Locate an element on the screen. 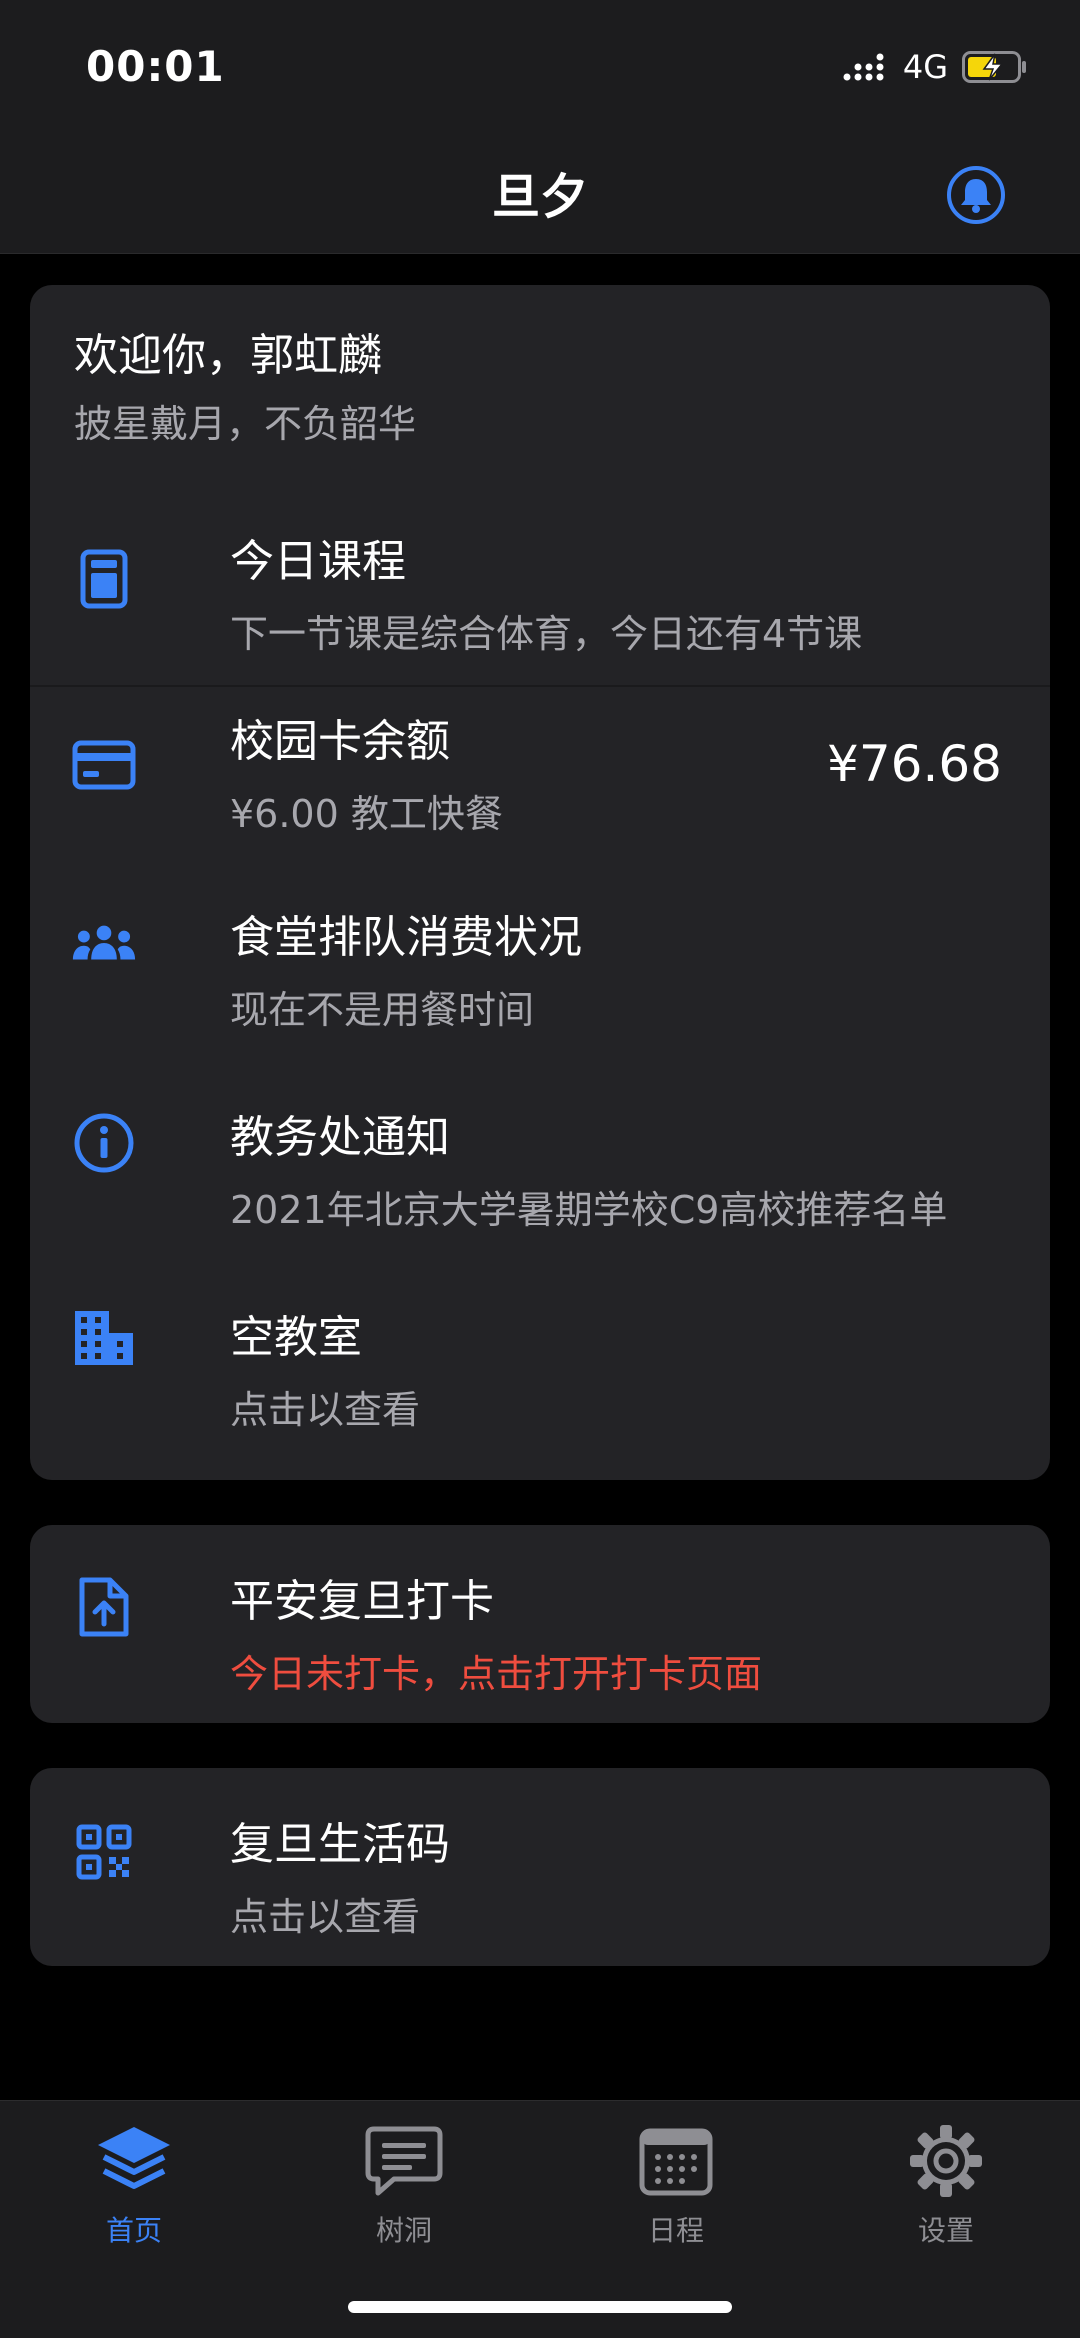  welcome-title: 欢迎你，郭虹麟 is located at coordinates (228, 355).